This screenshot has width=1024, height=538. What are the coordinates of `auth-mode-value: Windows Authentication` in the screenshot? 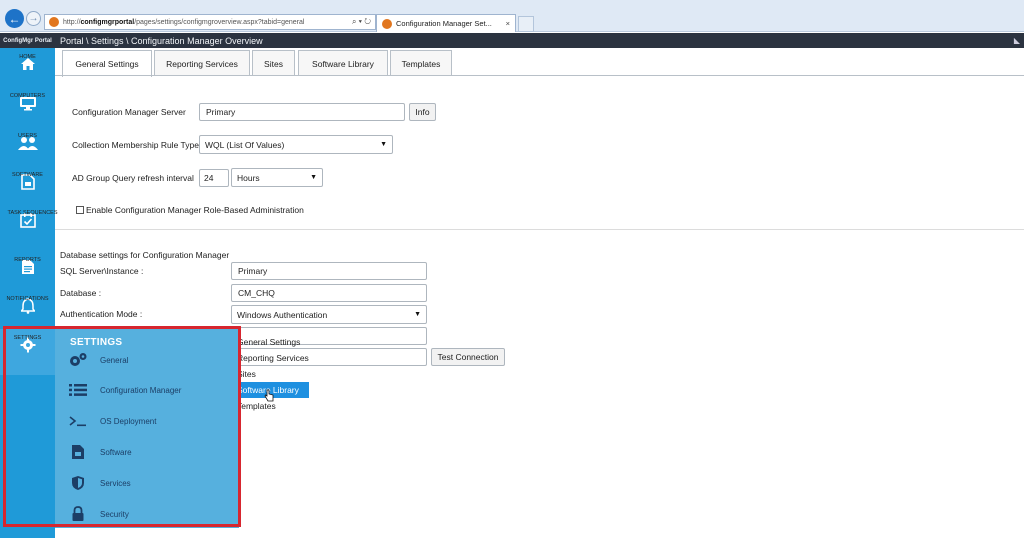 It's located at (282, 314).